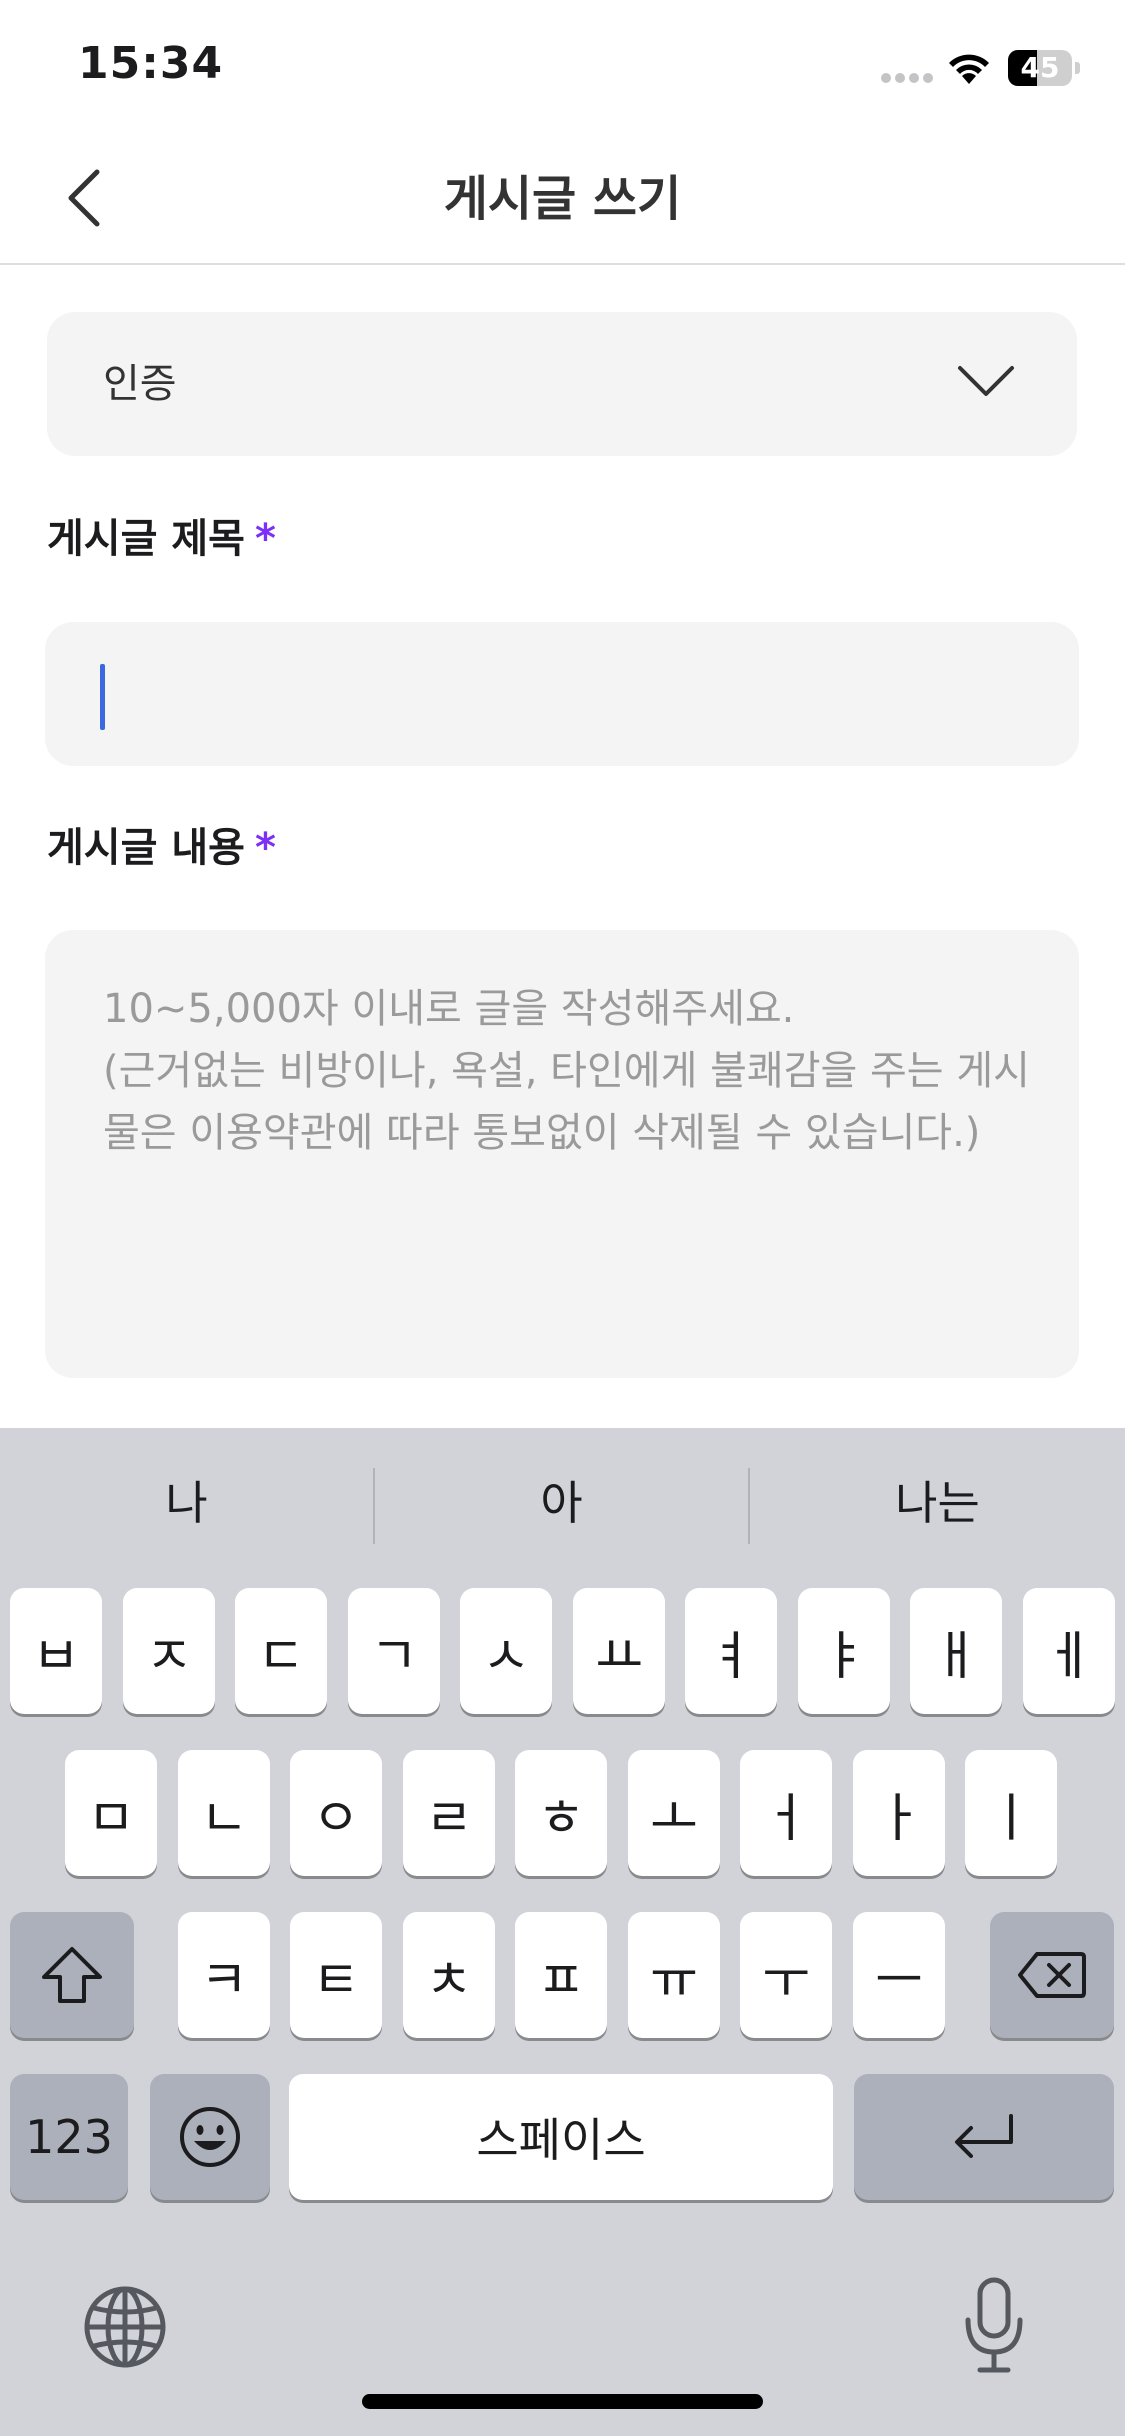  I want to click on key-s: ㅅ, so click(506, 1651).